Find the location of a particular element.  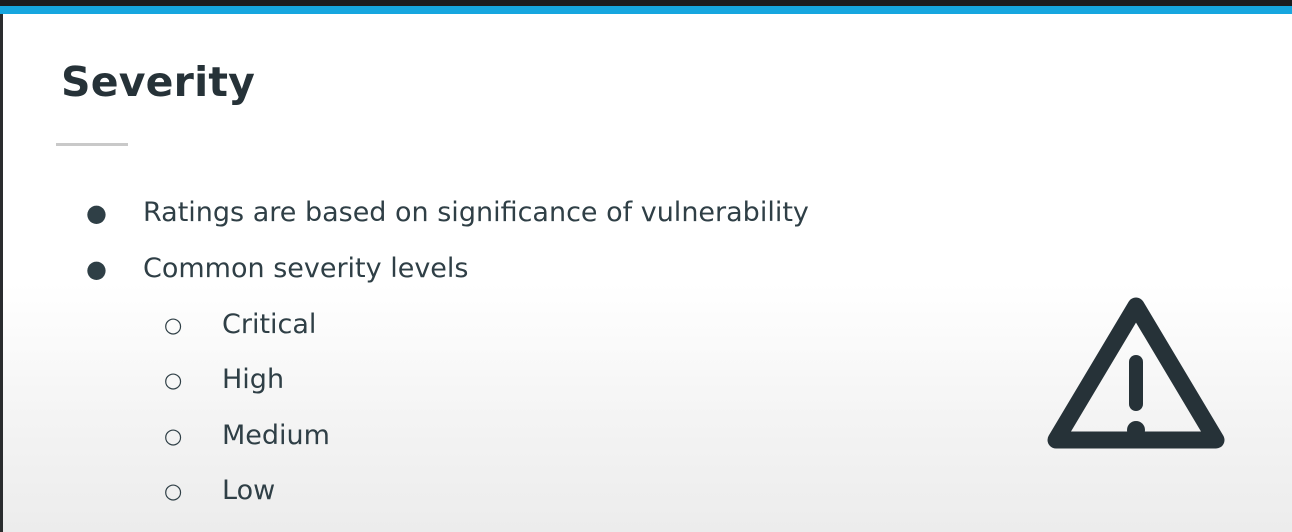

sub-bullet-low: ○ Low is located at coordinates (220, 491).